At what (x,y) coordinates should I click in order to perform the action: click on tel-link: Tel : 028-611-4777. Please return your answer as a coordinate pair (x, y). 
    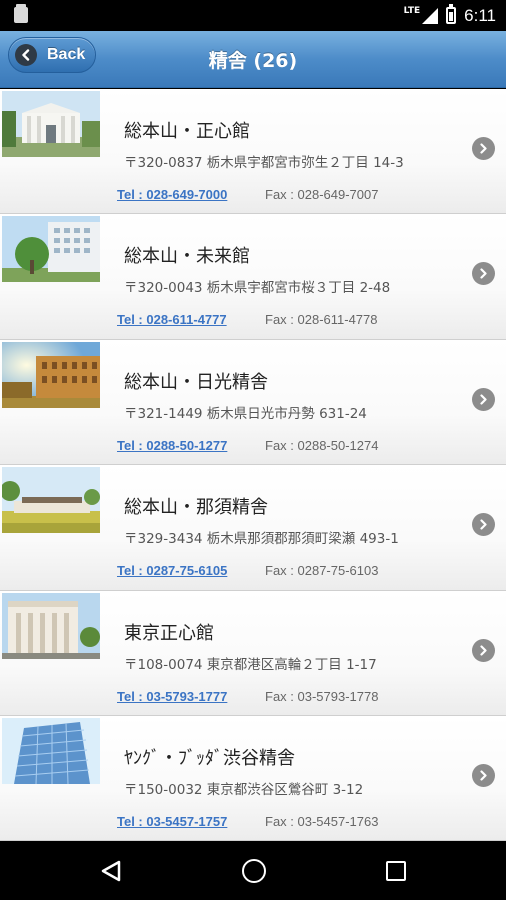
    Looking at the image, I should click on (172, 319).